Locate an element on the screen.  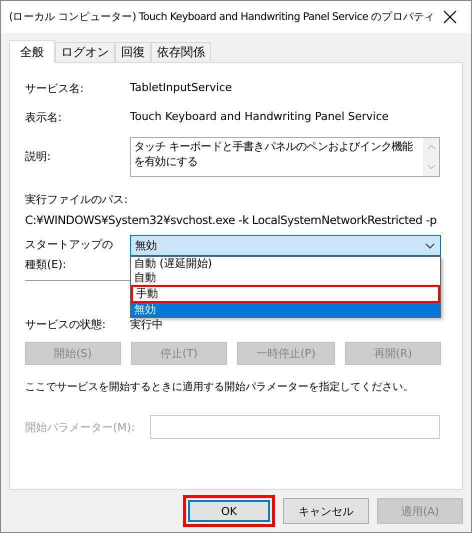
dropdown-option: 自動 is located at coordinates (285, 278).